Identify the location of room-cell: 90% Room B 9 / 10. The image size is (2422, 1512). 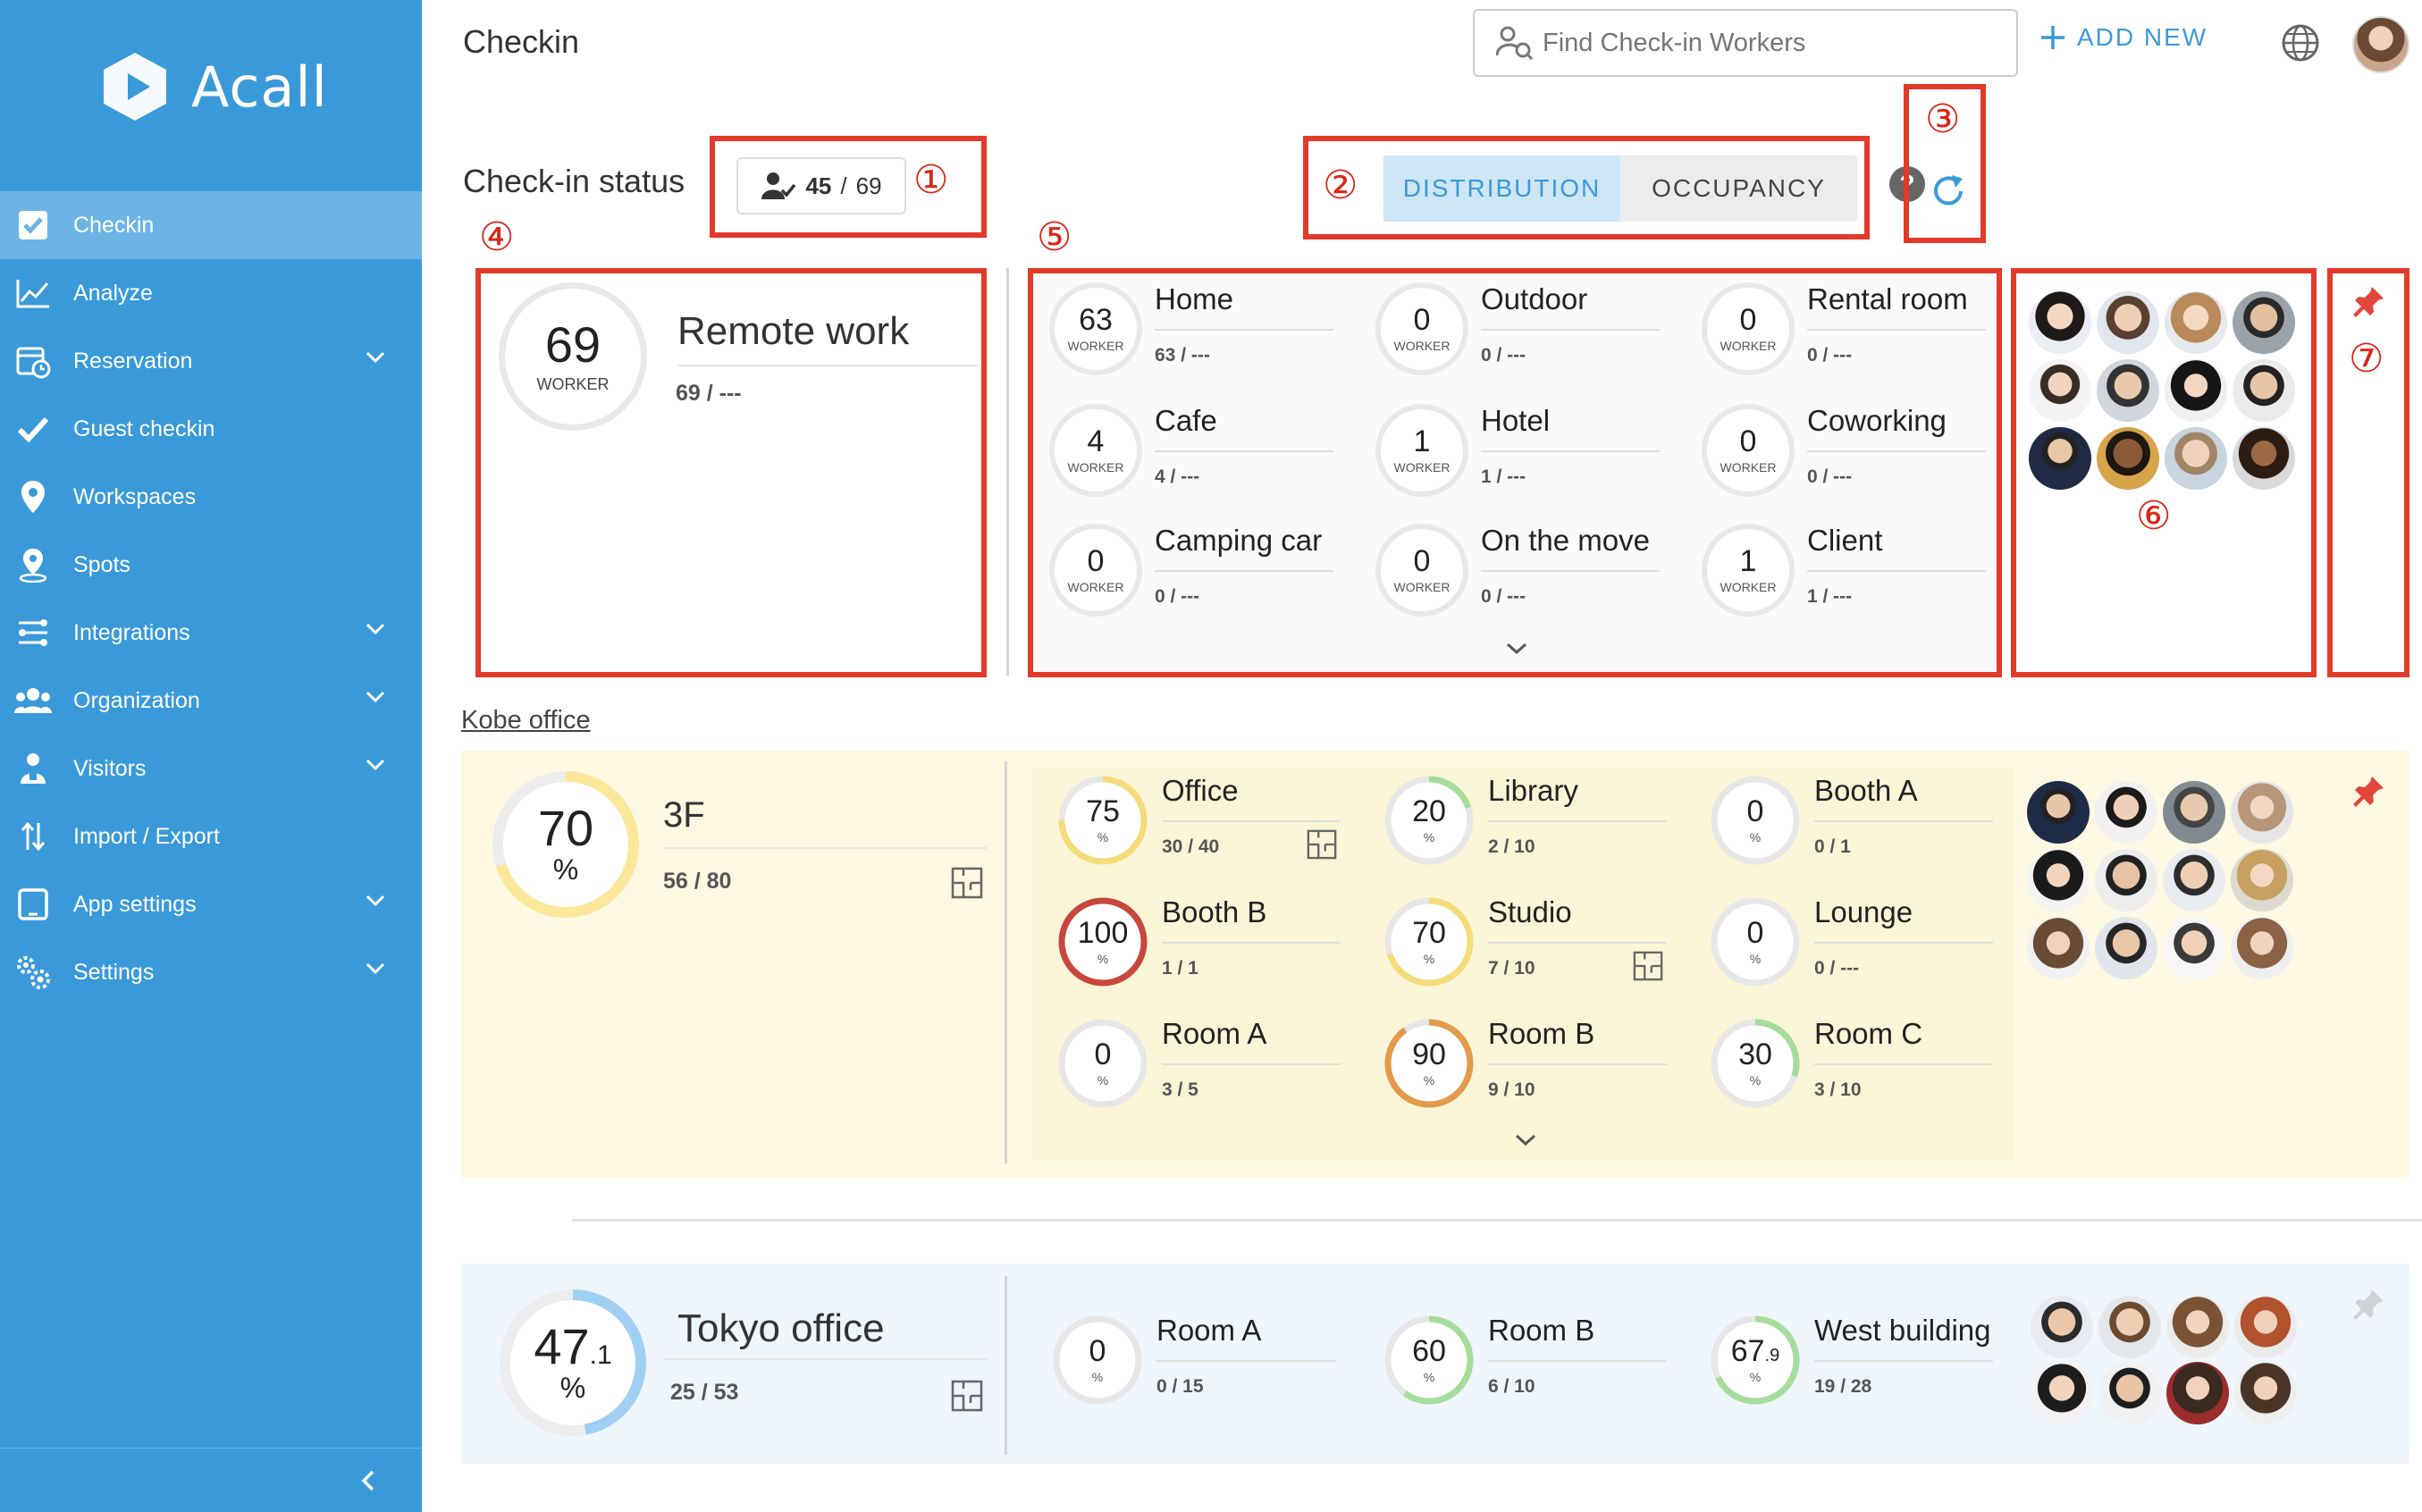
(1534, 1066).